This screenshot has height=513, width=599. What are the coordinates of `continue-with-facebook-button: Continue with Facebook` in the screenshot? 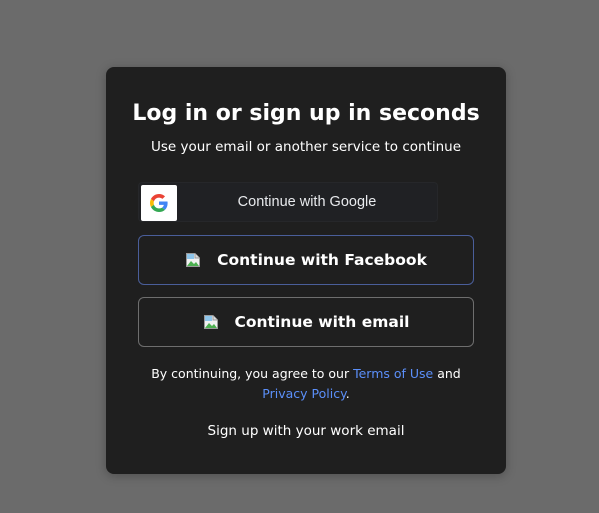 It's located at (306, 260).